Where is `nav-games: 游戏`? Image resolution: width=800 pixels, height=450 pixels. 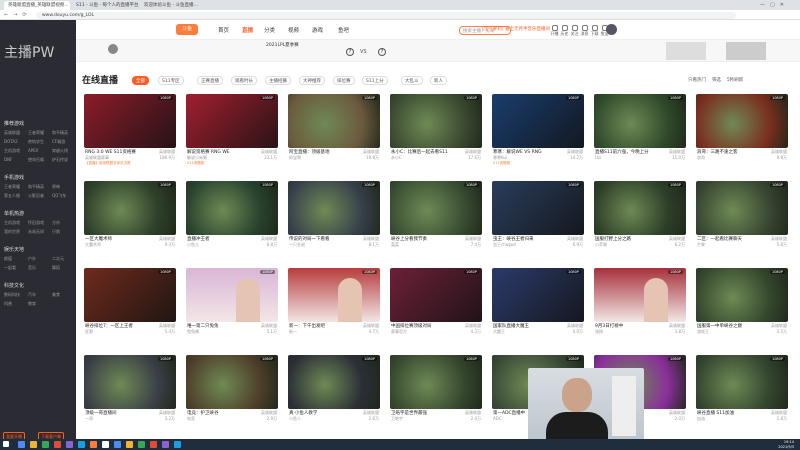 nav-games: 游戏 is located at coordinates (317, 30).